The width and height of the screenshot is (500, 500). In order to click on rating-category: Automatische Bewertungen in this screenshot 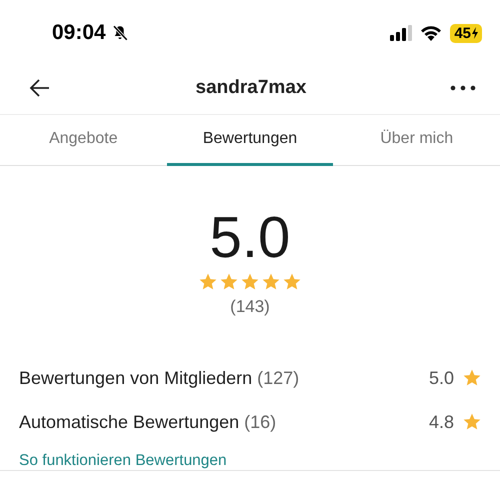, I will do `click(129, 422)`.